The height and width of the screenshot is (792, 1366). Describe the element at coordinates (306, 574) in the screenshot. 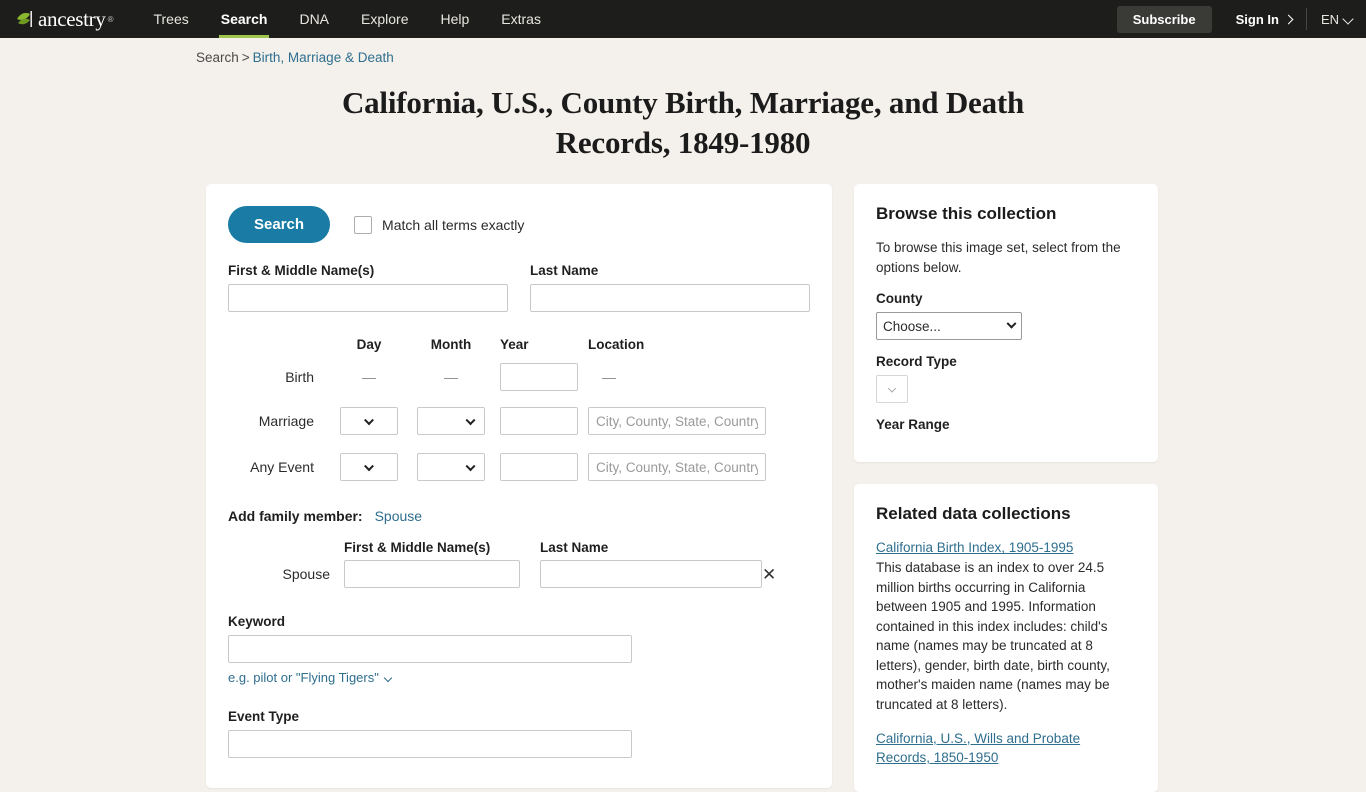

I see `family-row-label-spouse: Spouse` at that location.